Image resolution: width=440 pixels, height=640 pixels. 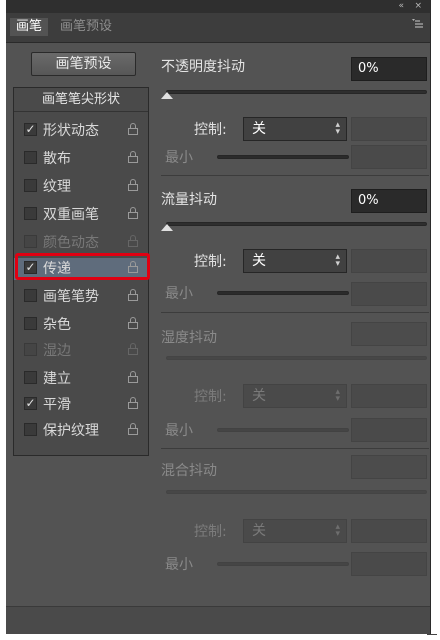 What do you see at coordinates (389, 467) in the screenshot?
I see `mix-jitter-value` at bounding box center [389, 467].